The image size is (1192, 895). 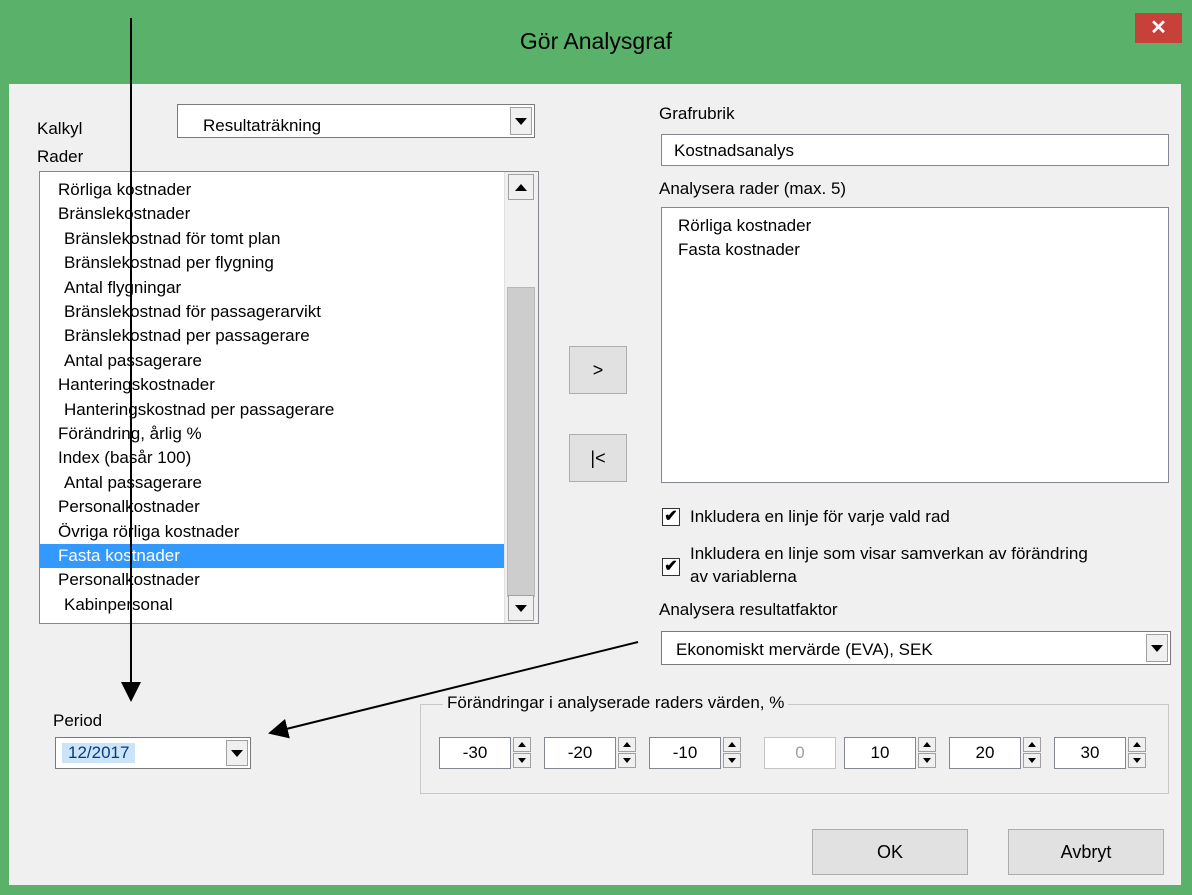 What do you see at coordinates (475, 753) in the screenshot?
I see `change-value-input: -30` at bounding box center [475, 753].